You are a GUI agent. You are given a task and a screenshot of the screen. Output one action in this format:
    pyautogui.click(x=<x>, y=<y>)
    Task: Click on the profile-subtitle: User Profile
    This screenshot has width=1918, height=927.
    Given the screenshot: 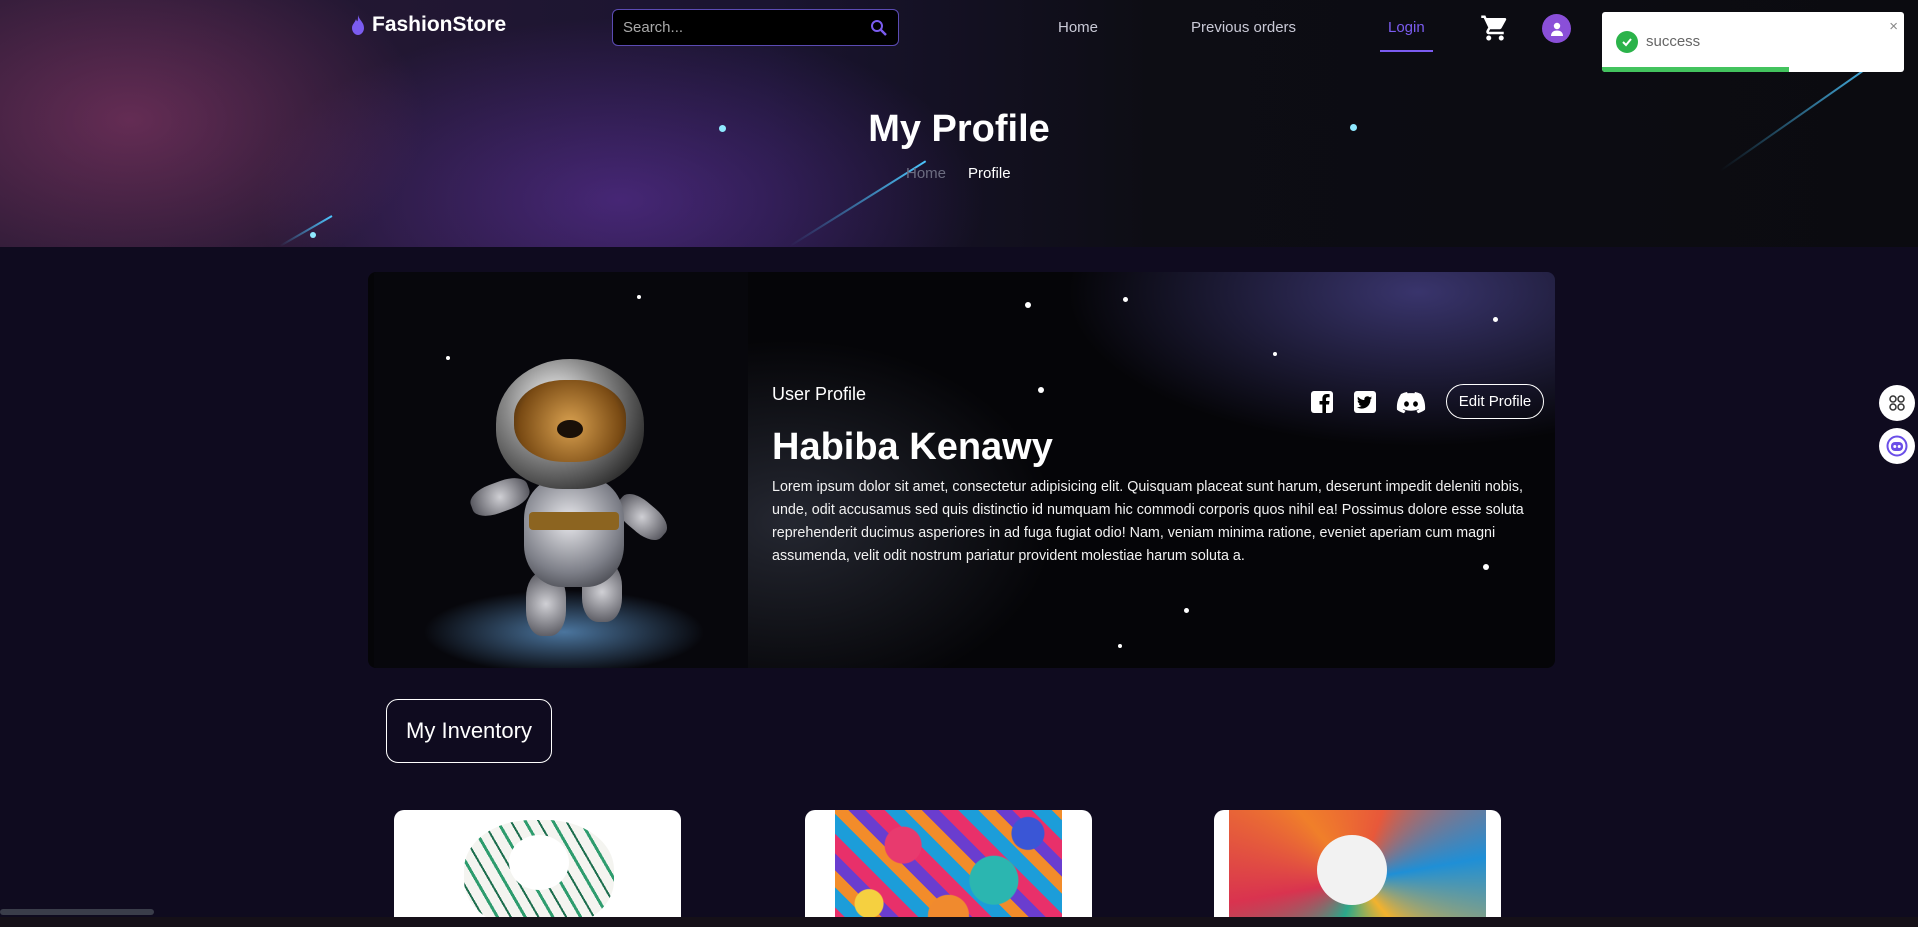 What is the action you would take?
    pyautogui.click(x=819, y=394)
    